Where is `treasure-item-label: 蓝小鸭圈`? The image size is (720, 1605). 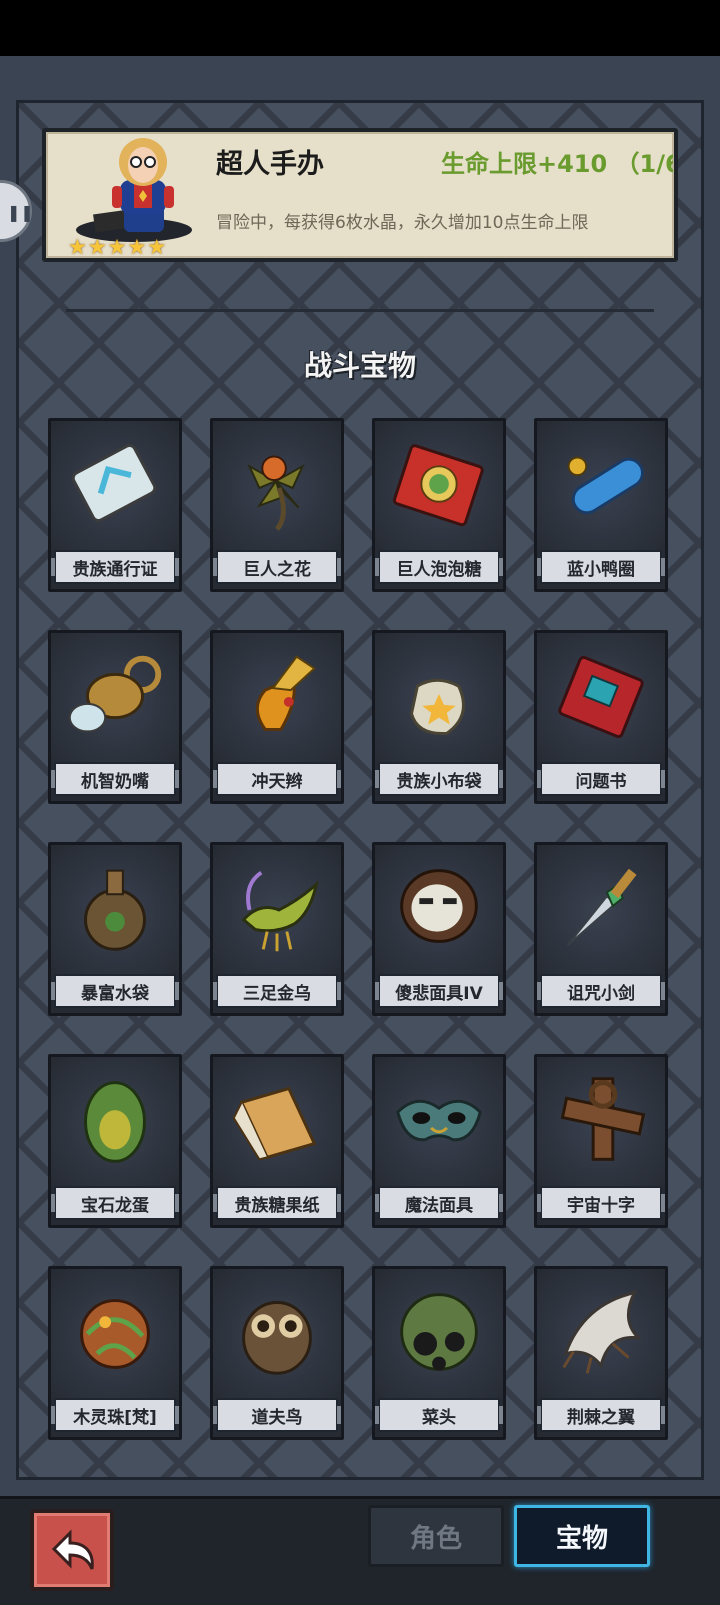
treasure-item-label: 蓝小鸭圈 is located at coordinates (601, 567).